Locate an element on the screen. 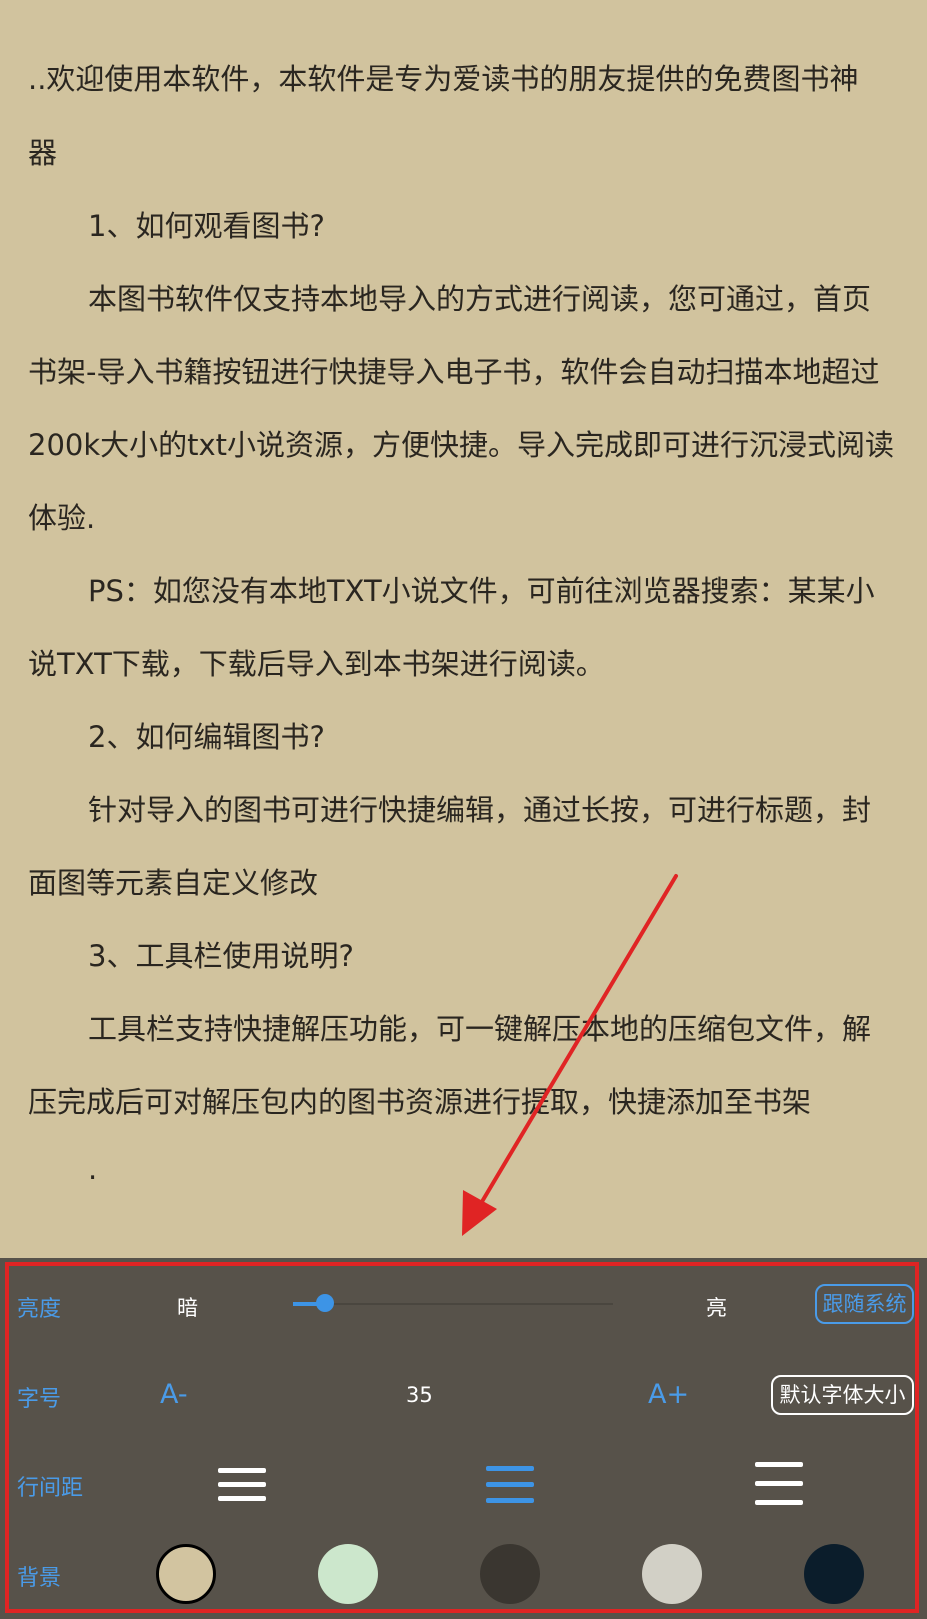  background-swatch-beige is located at coordinates (186, 1574).